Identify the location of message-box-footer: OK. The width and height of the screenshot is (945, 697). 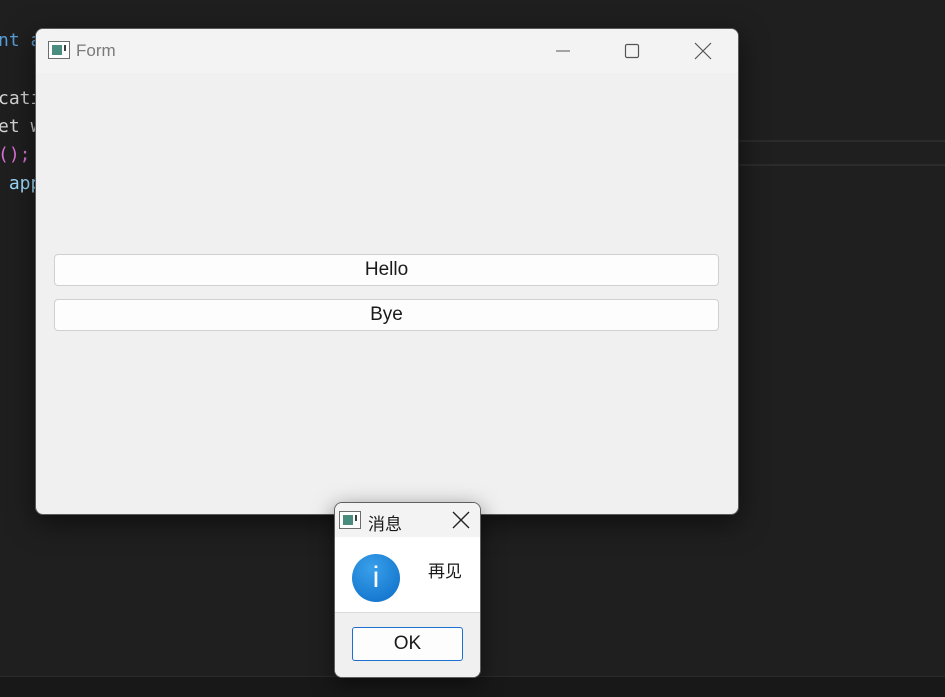
(407, 644).